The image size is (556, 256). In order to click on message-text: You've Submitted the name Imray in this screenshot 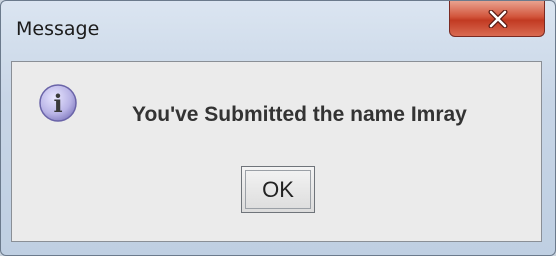, I will do `click(299, 114)`.